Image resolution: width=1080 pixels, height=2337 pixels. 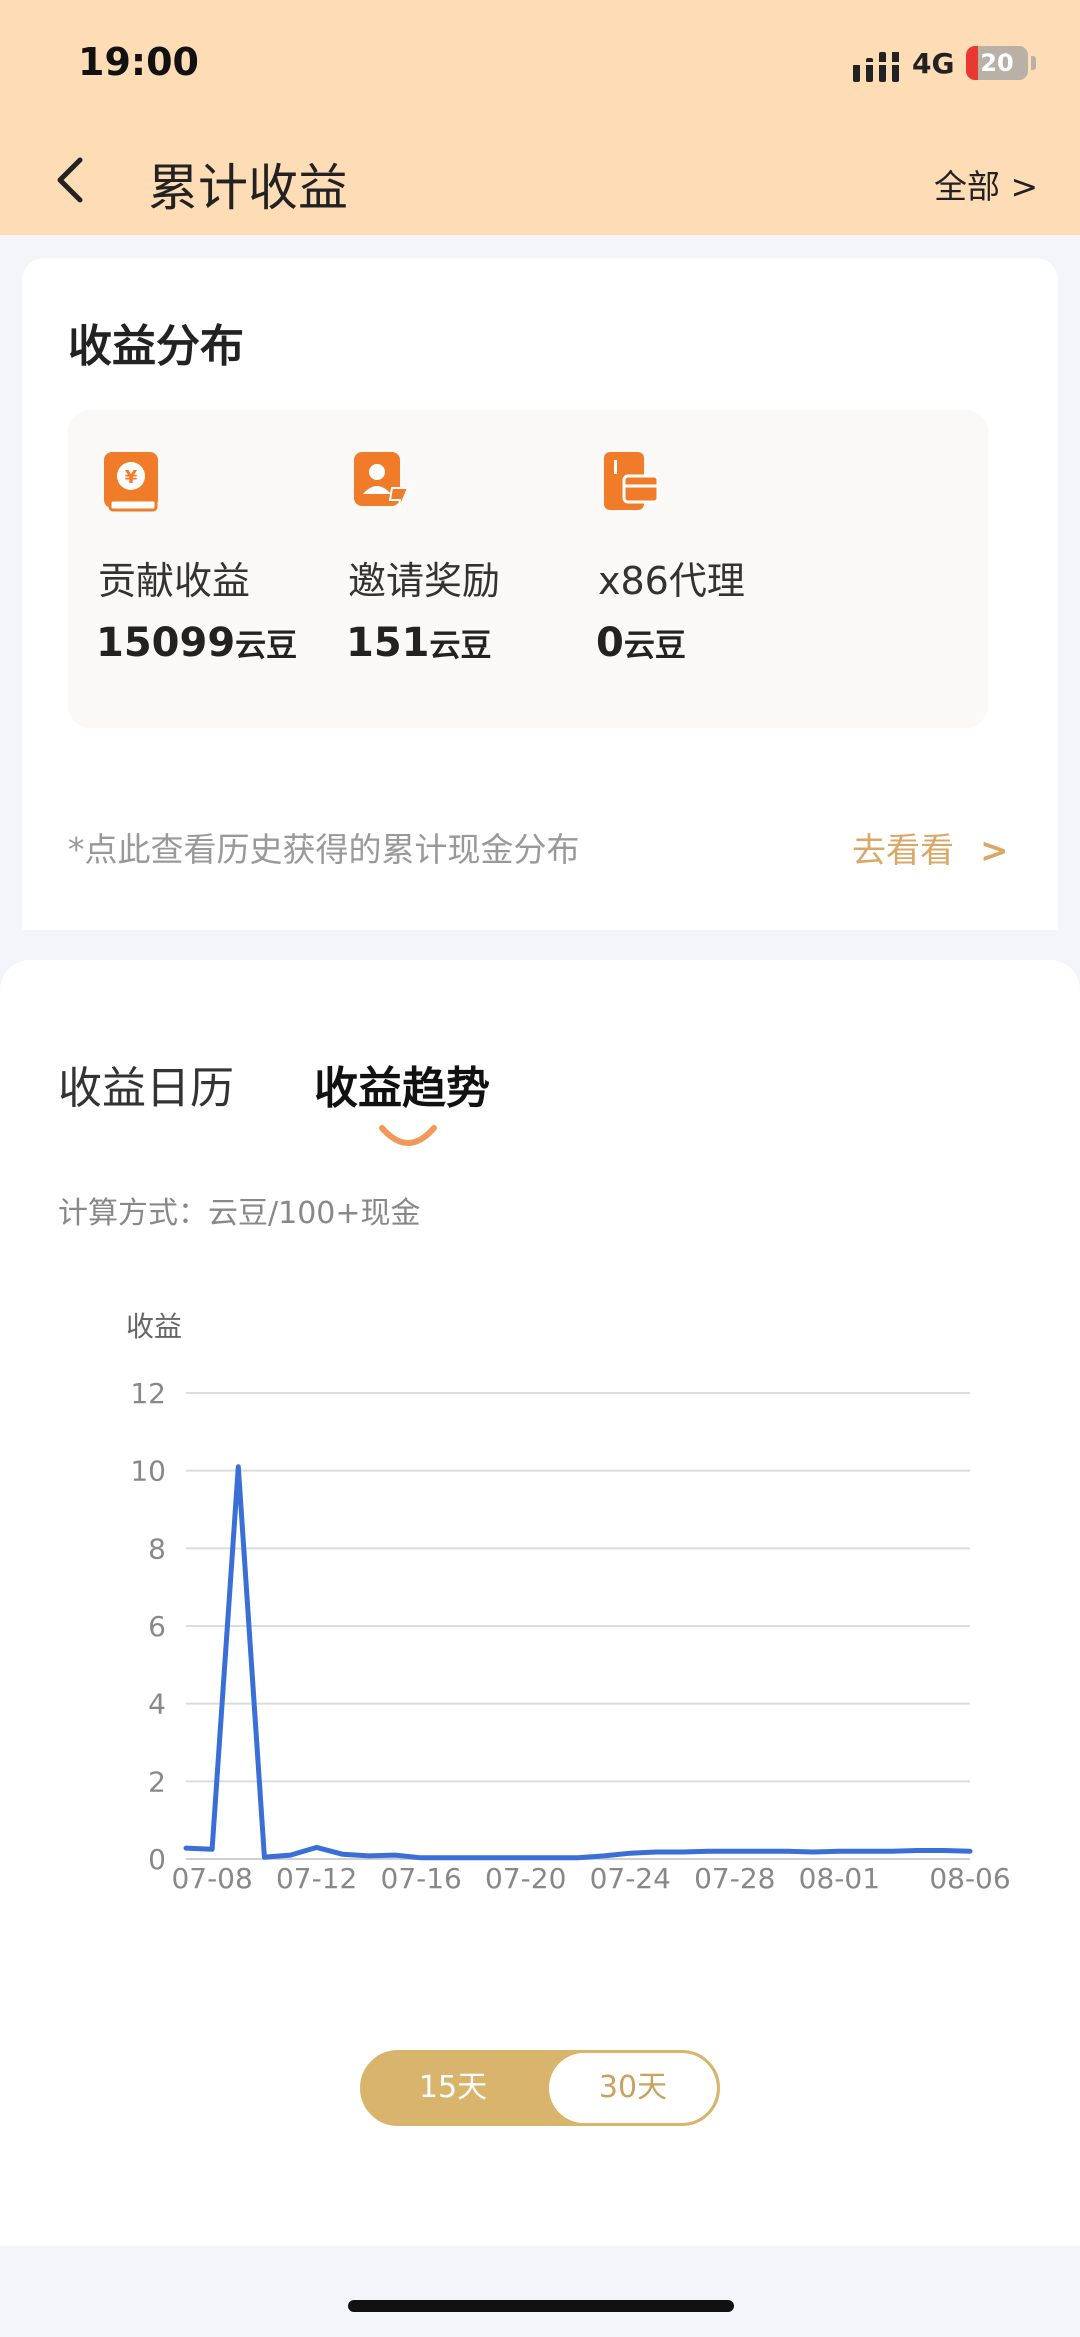 What do you see at coordinates (633, 2088) in the screenshot?
I see `range-30-days-option: 30天` at bounding box center [633, 2088].